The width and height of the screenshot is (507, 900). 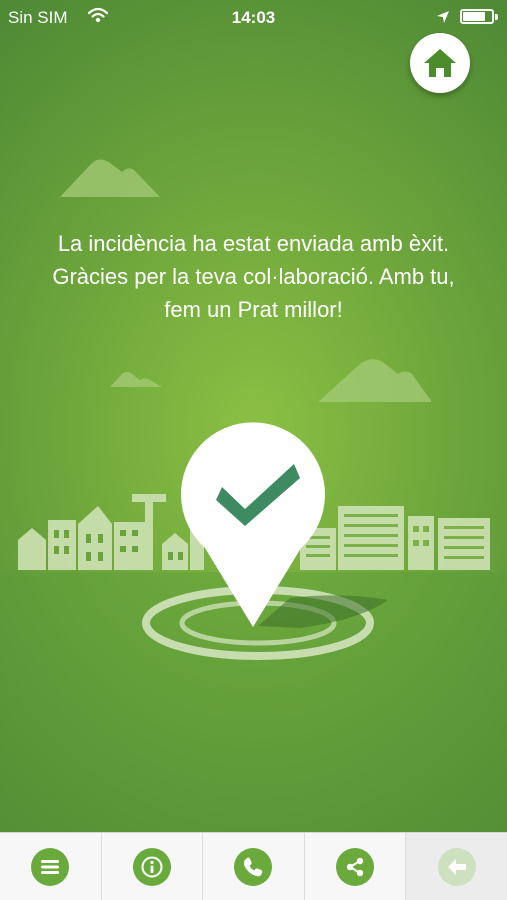 I want to click on status-bar: Sin SIM 14:03, so click(x=253, y=18).